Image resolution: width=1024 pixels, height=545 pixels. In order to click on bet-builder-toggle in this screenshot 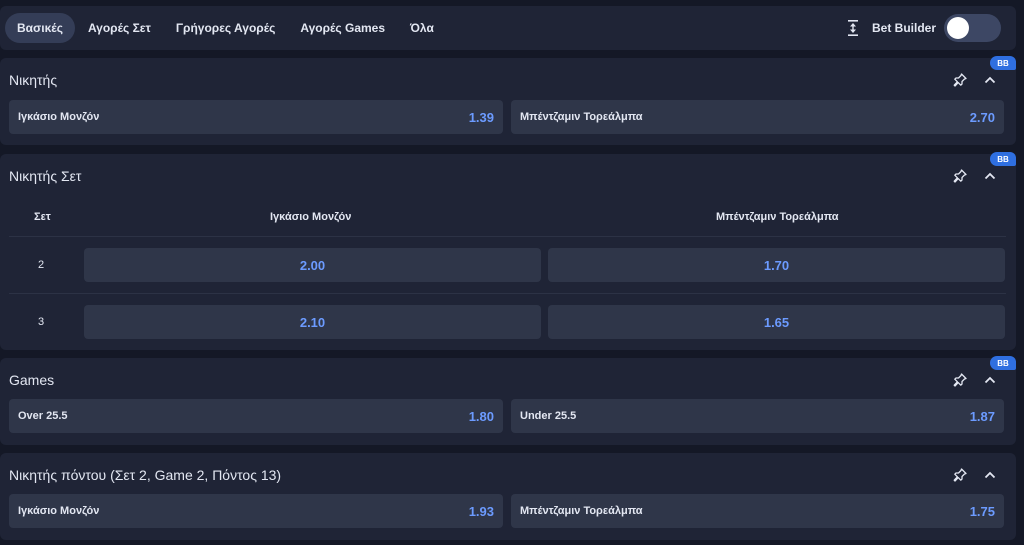, I will do `click(972, 28)`.